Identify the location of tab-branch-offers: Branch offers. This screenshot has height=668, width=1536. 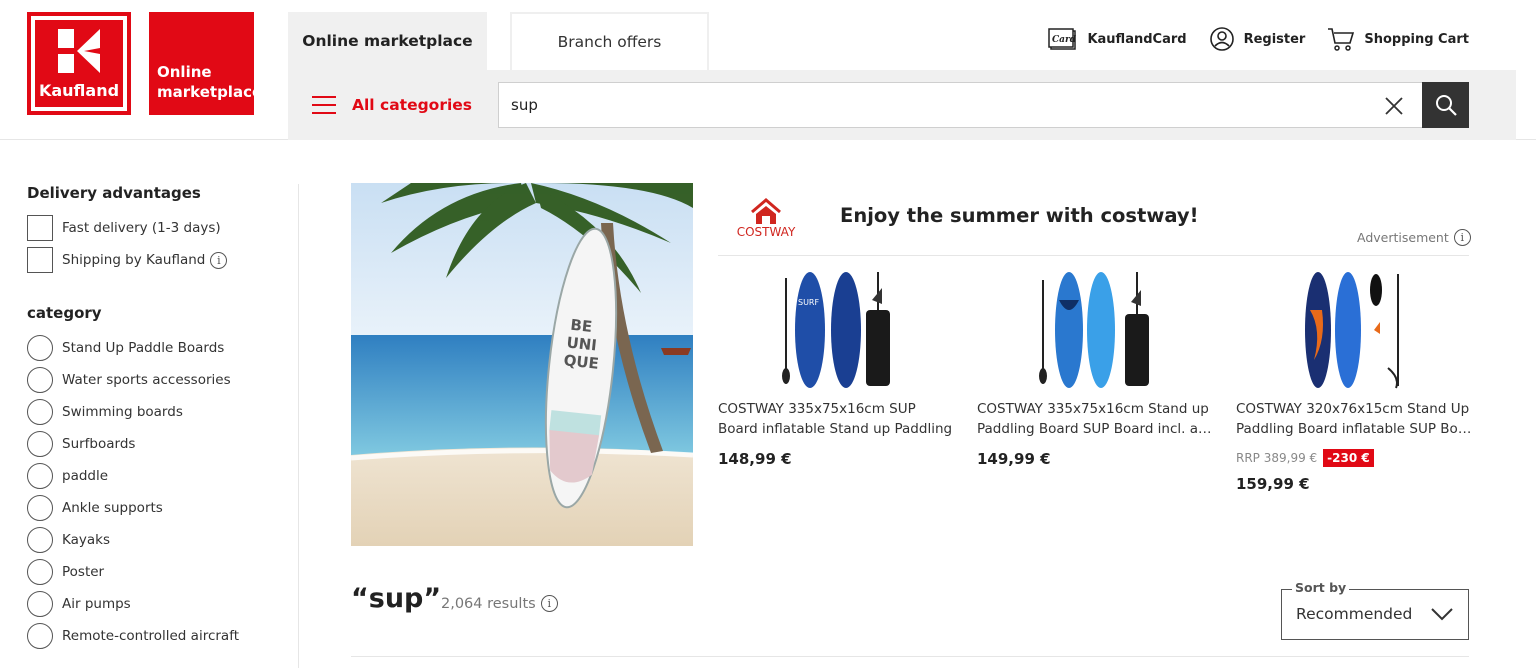
(609, 41).